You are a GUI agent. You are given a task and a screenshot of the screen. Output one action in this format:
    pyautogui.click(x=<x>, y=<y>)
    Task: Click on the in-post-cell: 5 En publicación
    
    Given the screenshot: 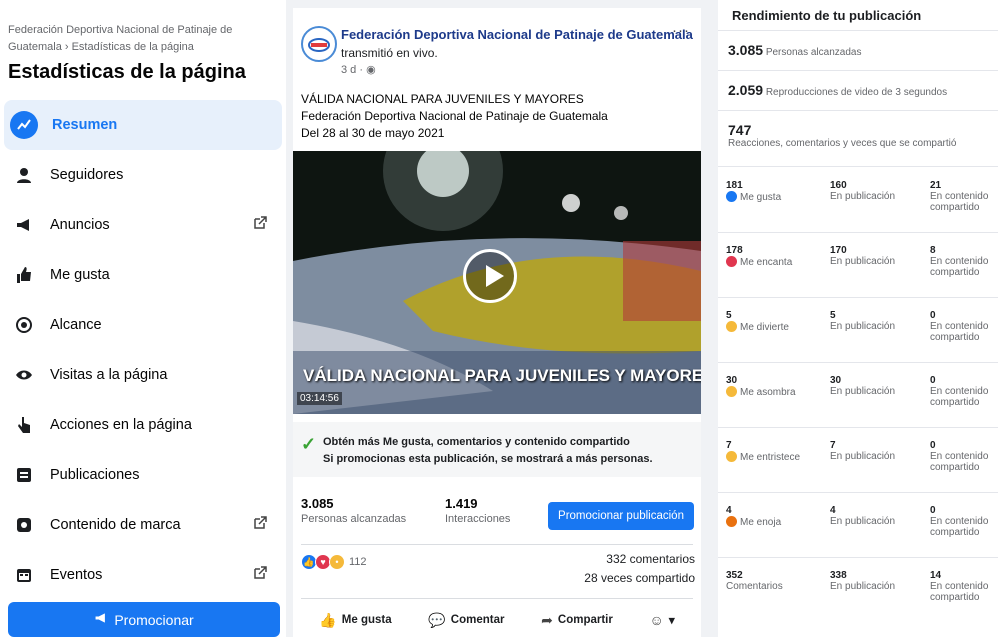 What is the action you would take?
    pyautogui.click(x=875, y=321)
    